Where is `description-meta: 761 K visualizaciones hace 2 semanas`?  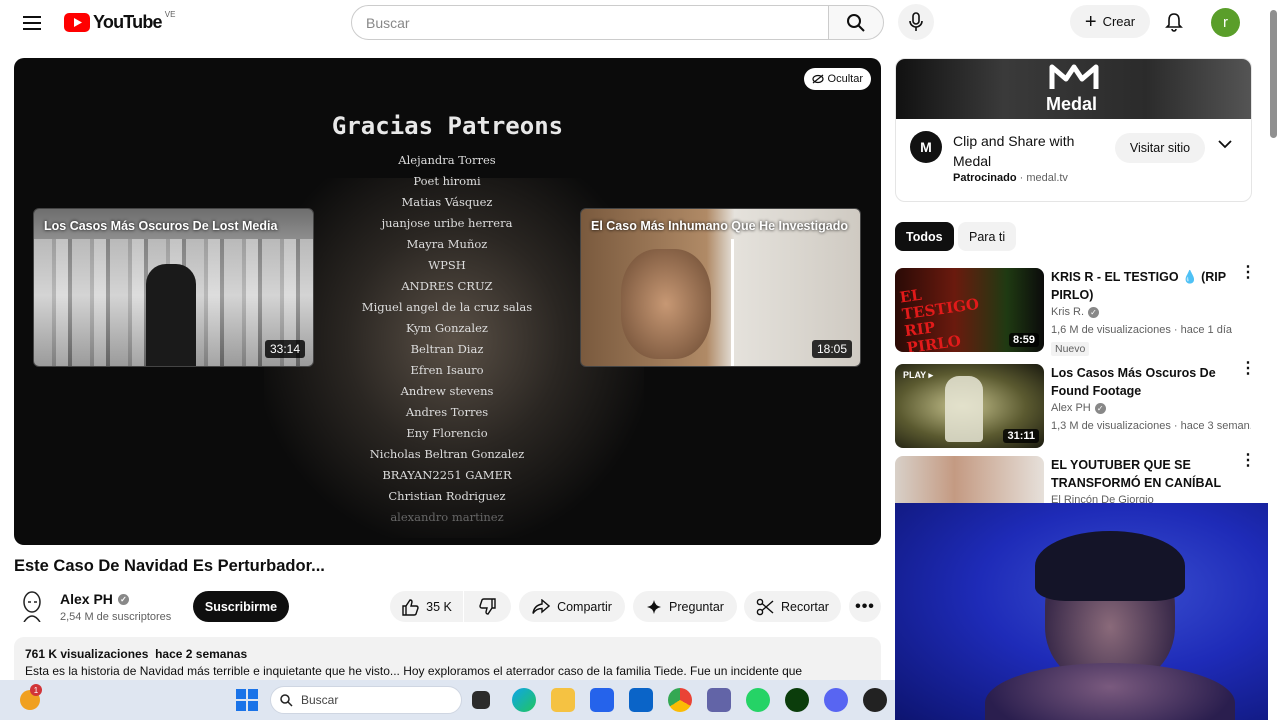 description-meta: 761 K visualizaciones hace 2 semanas is located at coordinates (447, 654).